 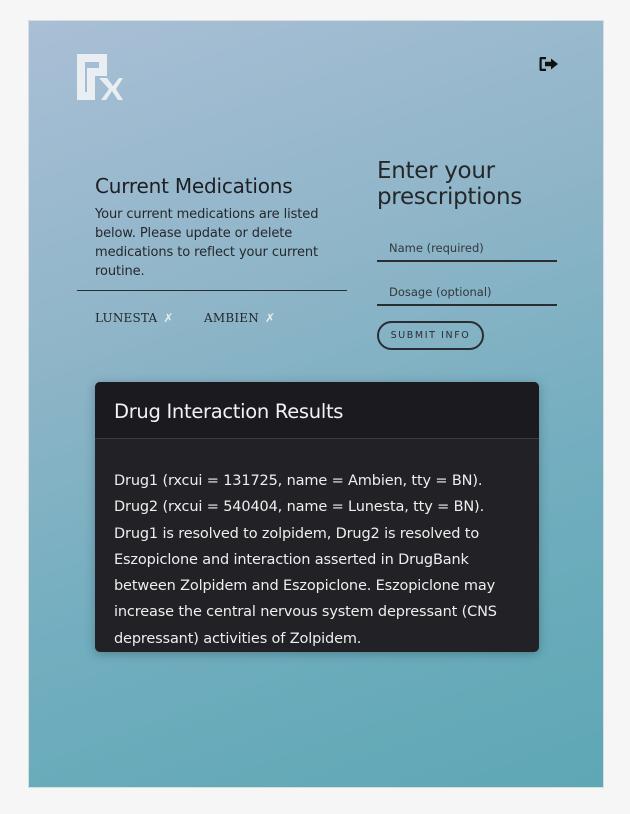 I want to click on submit-info-button: SUBMIT INFO, so click(x=430, y=335).